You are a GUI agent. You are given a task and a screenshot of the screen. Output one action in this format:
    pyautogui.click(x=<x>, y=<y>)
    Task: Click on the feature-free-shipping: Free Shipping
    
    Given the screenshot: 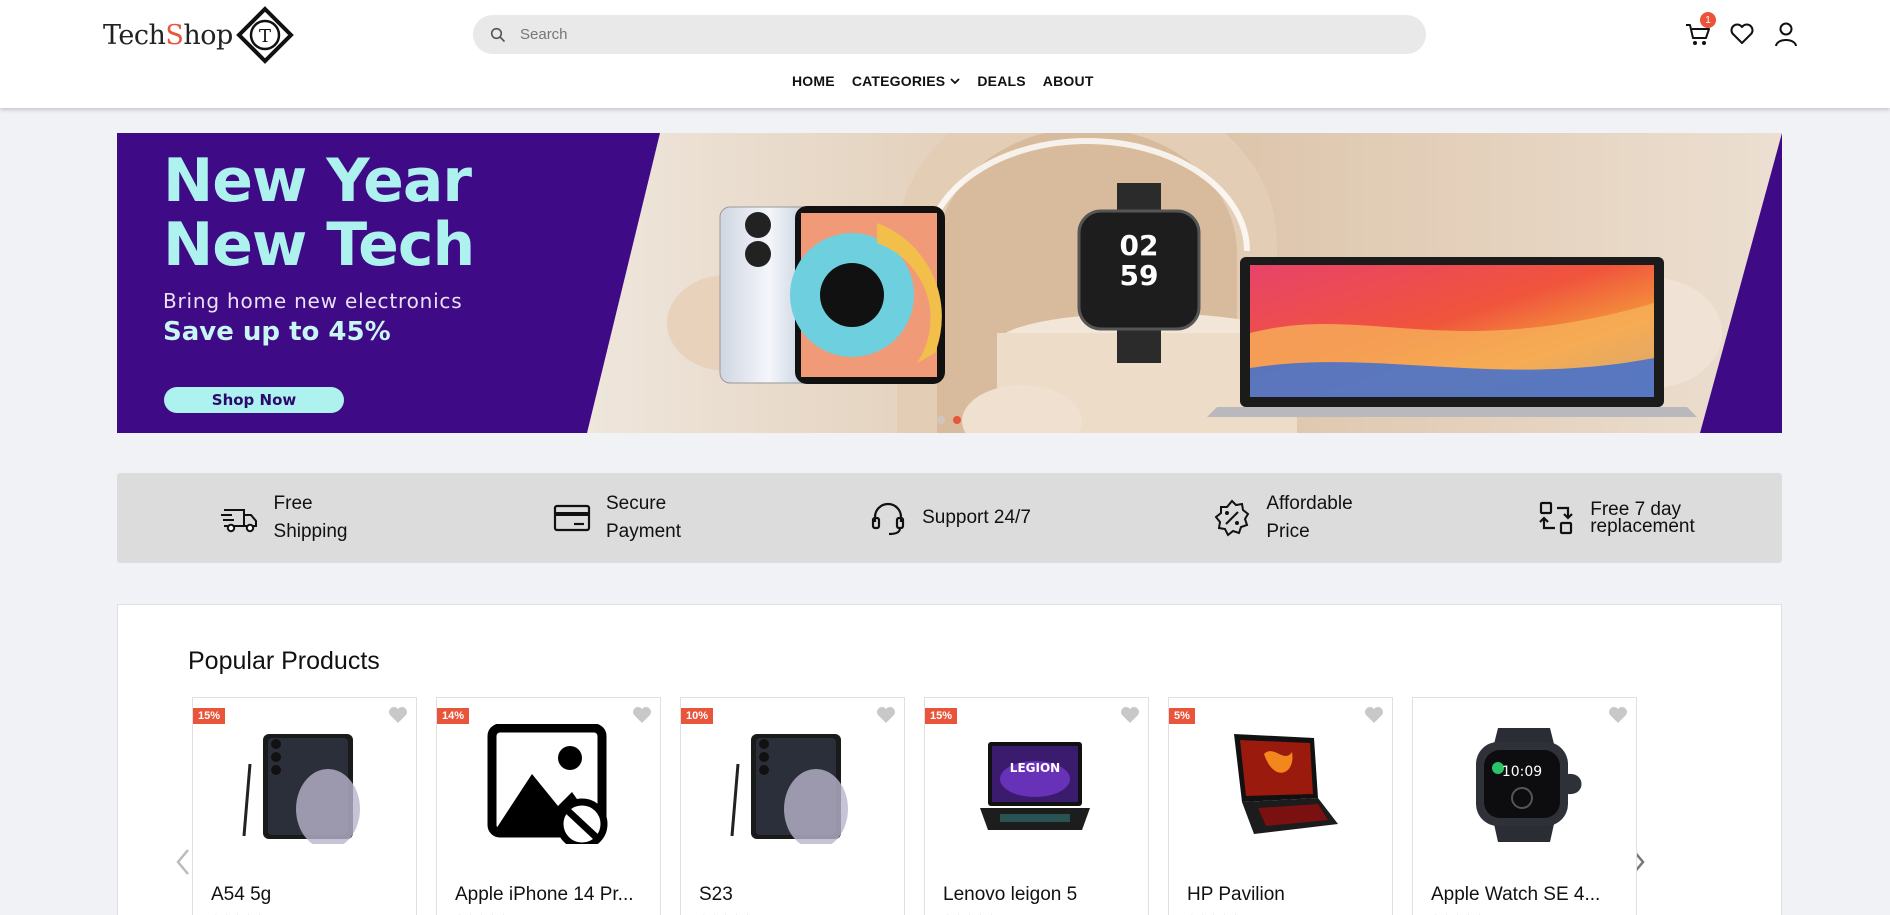 What is the action you would take?
    pyautogui.click(x=283, y=518)
    